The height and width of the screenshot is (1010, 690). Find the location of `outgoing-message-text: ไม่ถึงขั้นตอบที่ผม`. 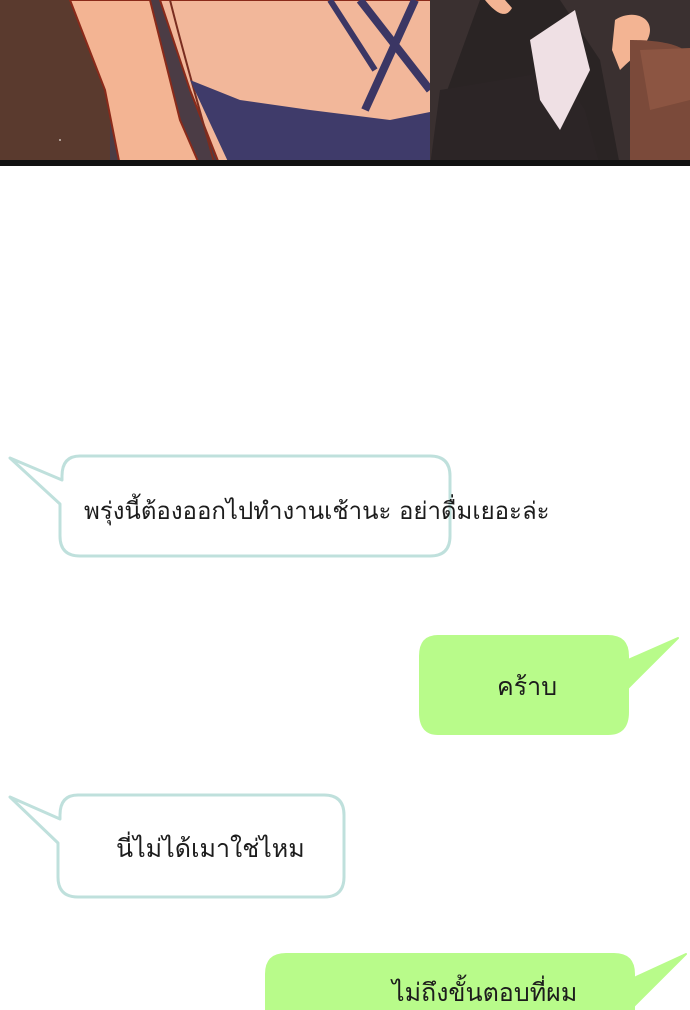

outgoing-message-text: ไม่ถึงขั้นตอบที่ผม is located at coordinates (485, 992).